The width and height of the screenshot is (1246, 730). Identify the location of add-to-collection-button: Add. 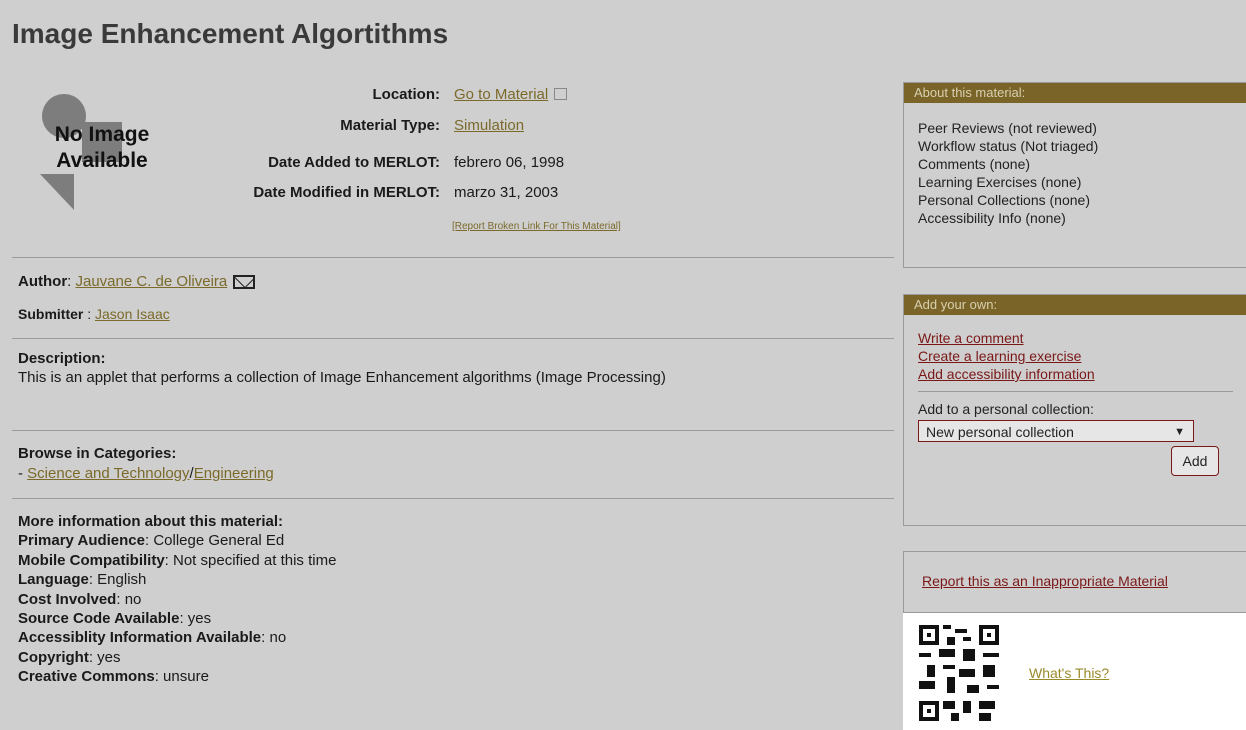
(1195, 461).